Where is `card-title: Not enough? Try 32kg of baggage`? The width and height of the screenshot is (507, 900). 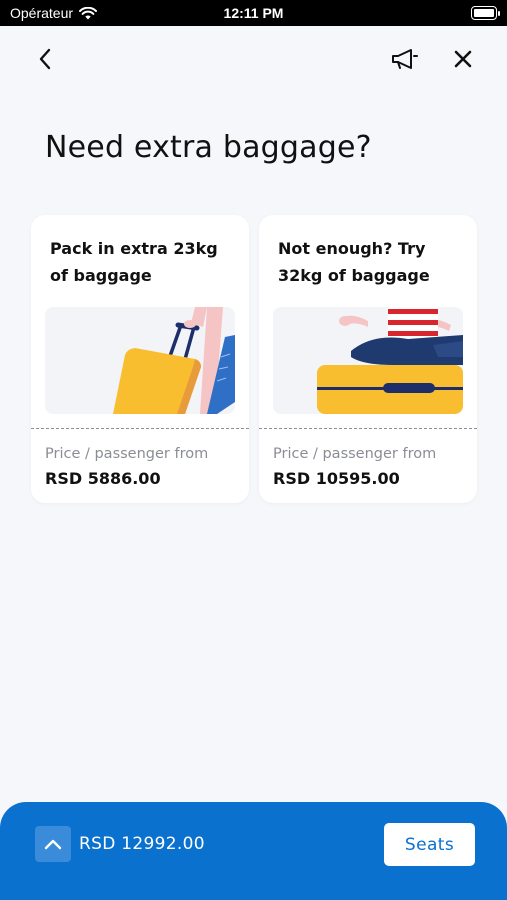
card-title: Not enough? Try 32kg of baggage is located at coordinates (354, 262).